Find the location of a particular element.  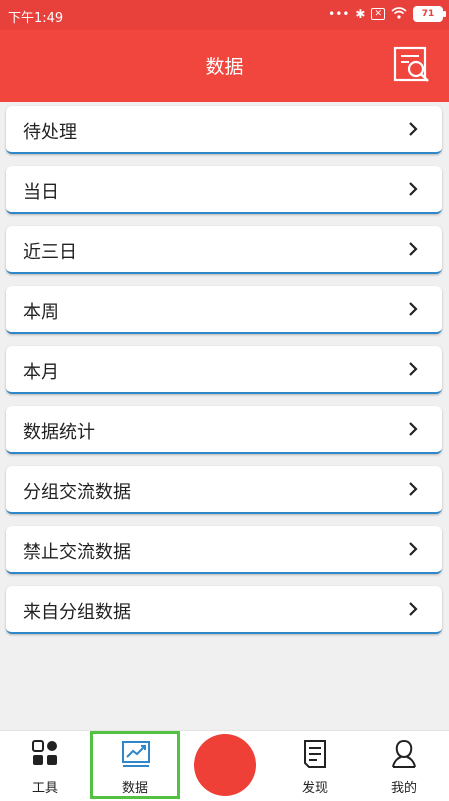

menu-item-this-month: 本月 is located at coordinates (224, 370).